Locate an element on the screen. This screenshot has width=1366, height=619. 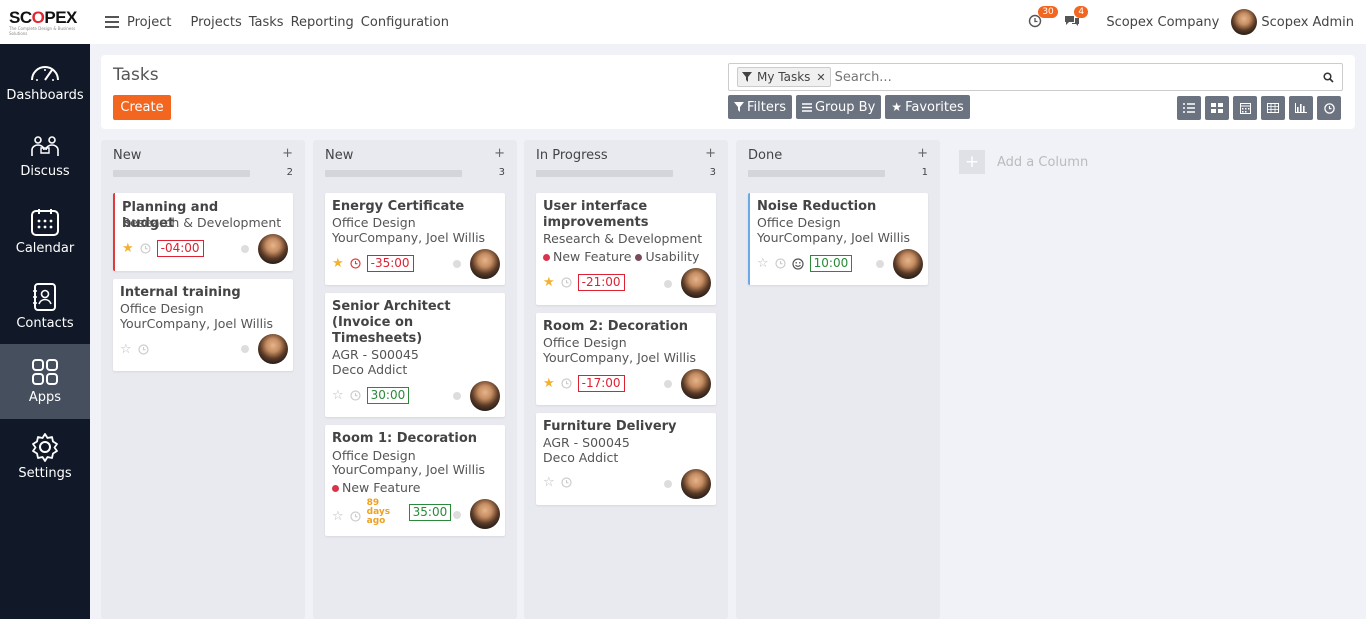
add-column-button: + Add a Column is located at coordinates (1023, 162).